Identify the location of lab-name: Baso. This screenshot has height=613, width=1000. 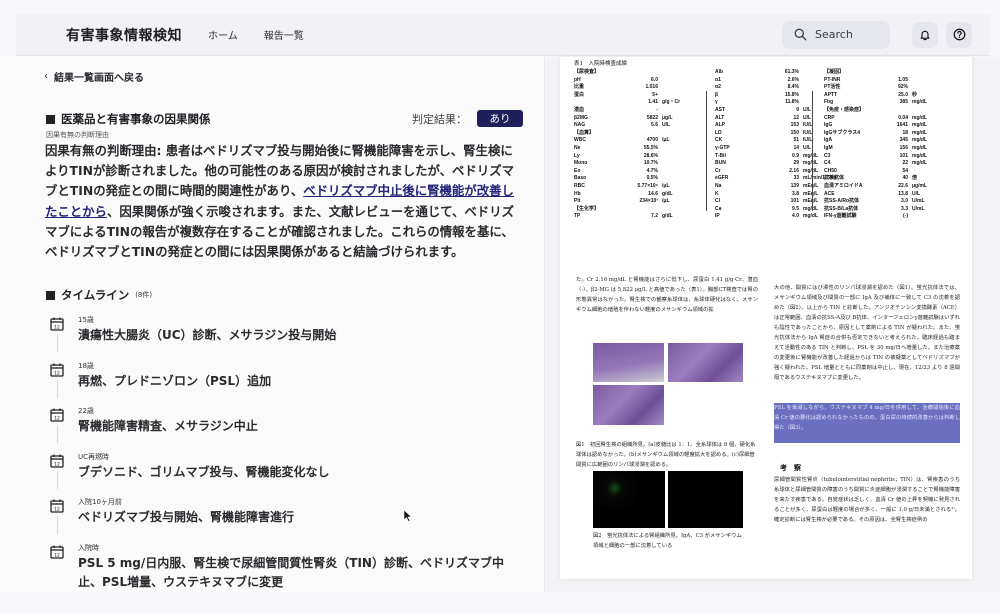
(580, 178).